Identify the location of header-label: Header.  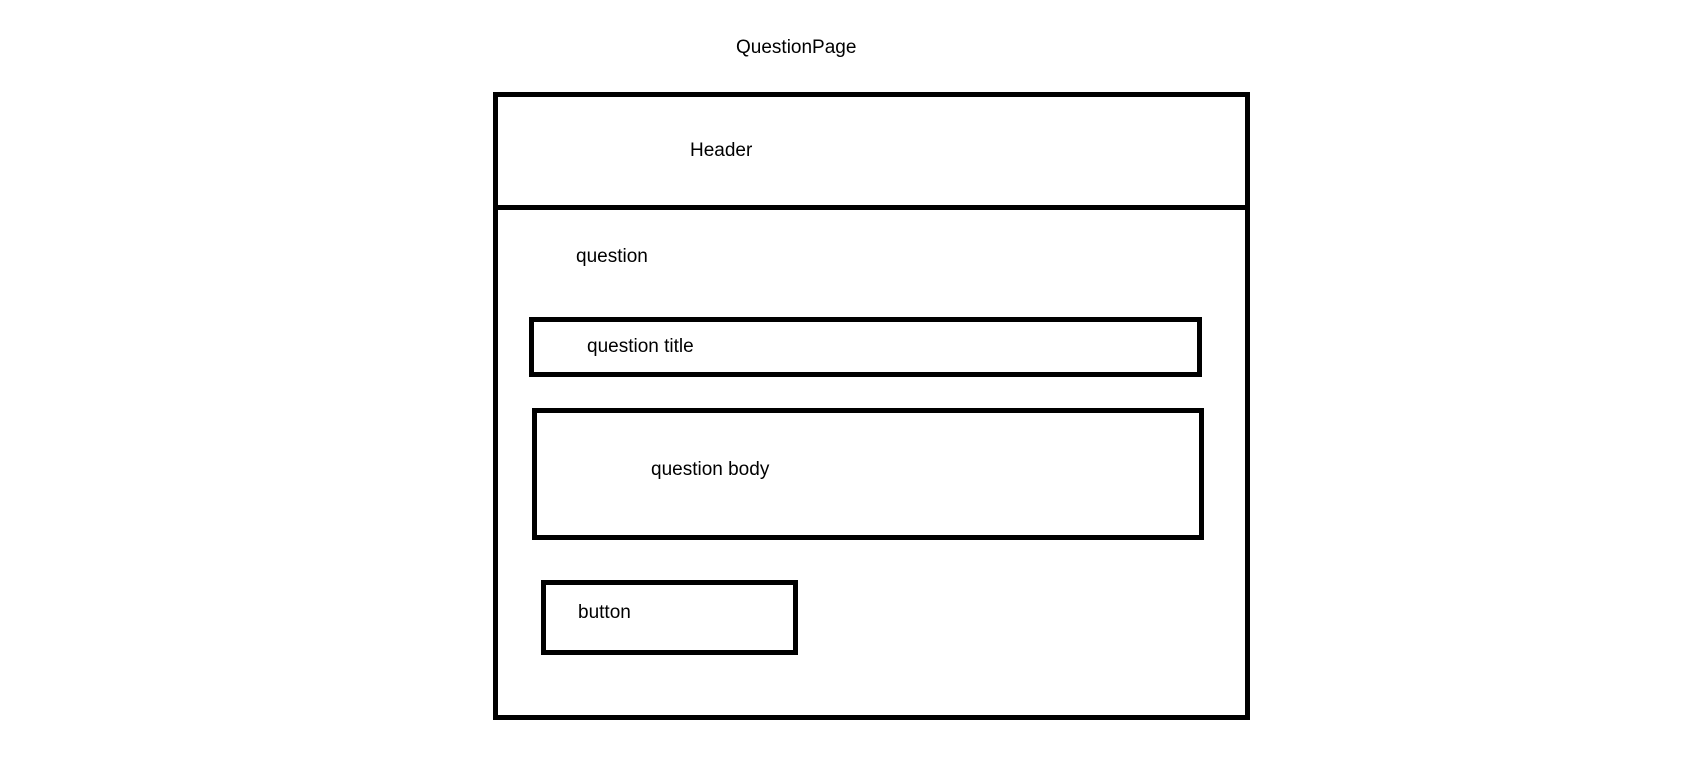
(721, 150).